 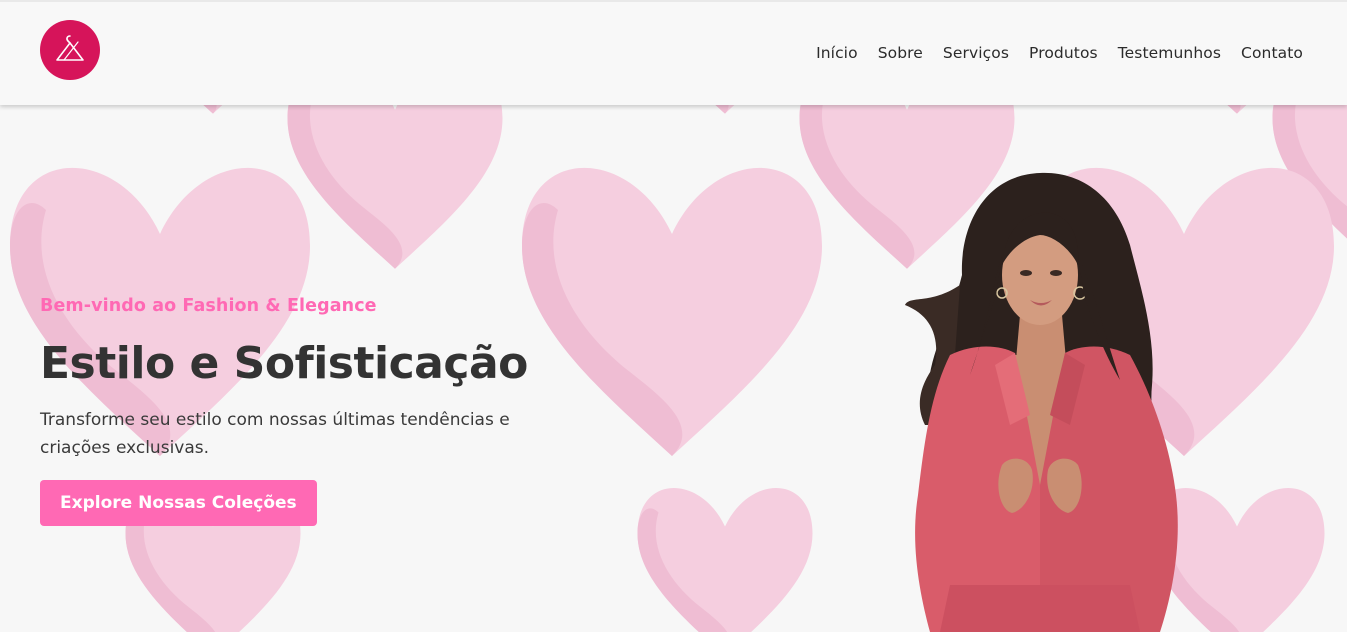 I want to click on brand-logo, so click(x=70, y=50).